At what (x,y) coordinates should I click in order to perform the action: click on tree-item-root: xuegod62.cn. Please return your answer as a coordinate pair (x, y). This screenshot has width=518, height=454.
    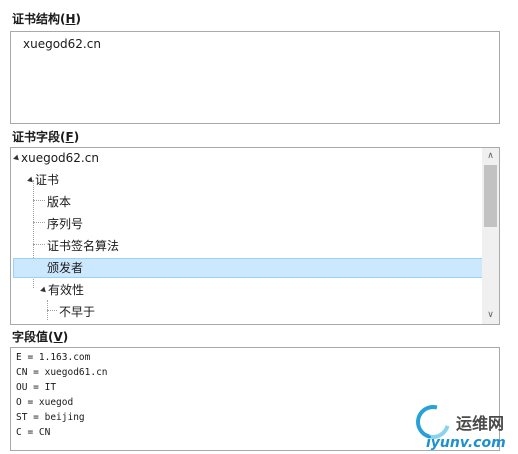
    Looking at the image, I should click on (56, 158).